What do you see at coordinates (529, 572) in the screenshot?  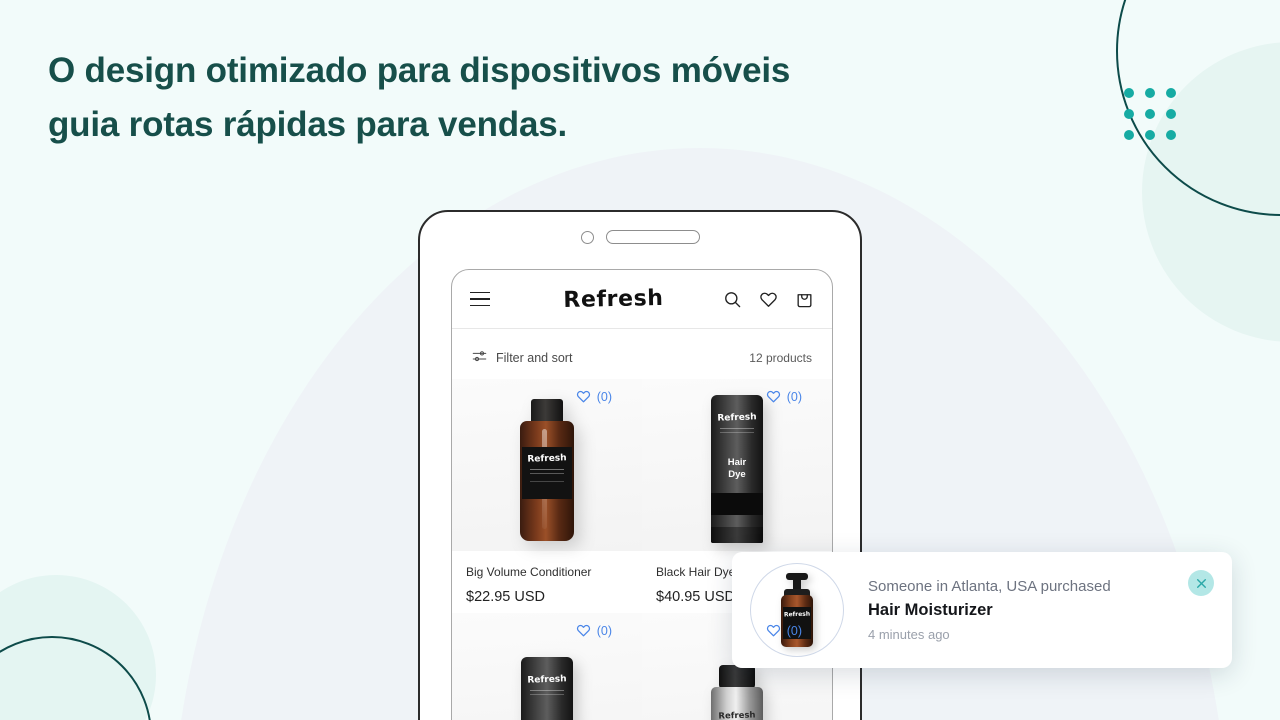 I see `product-title: Big Volume Conditioner` at bounding box center [529, 572].